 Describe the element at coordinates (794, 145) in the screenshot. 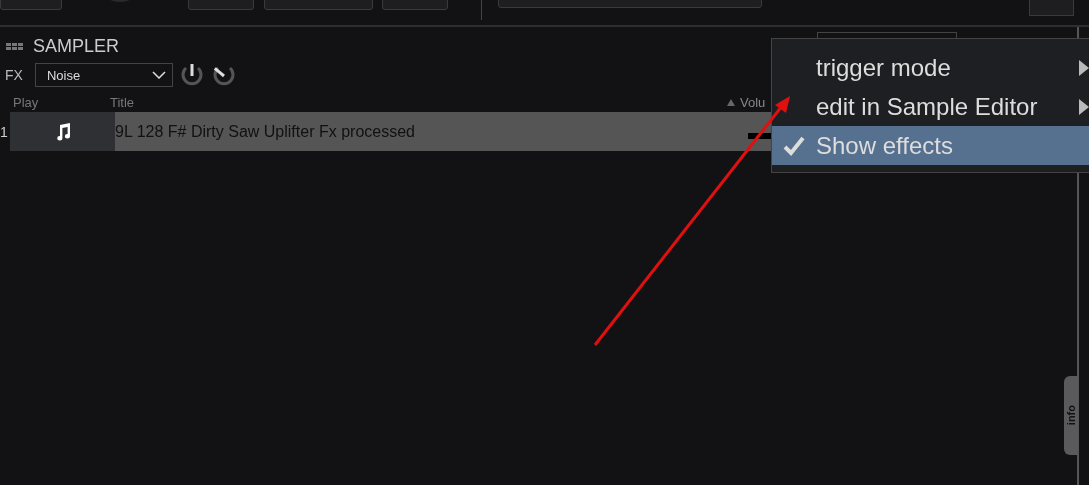

I see `check-icon` at that location.